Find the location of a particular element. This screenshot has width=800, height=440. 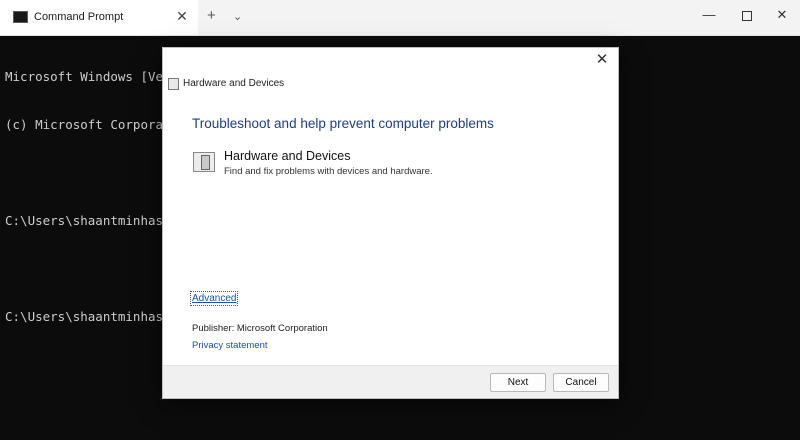

dialog-title: Hardware and Devices is located at coordinates (234, 83).